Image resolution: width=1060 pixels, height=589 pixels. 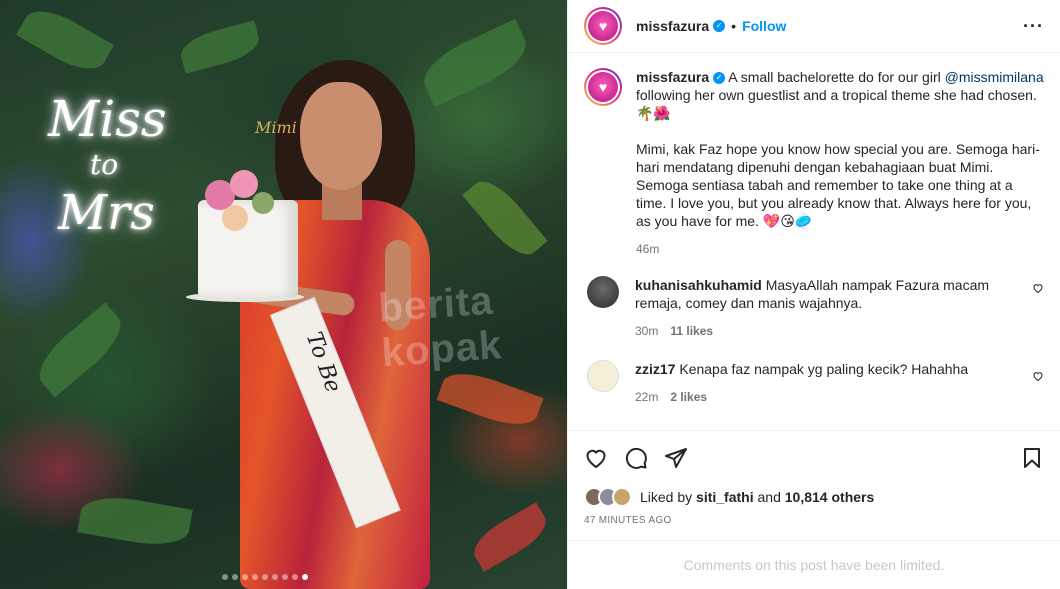 I want to click on action-icons, so click(x=814, y=458).